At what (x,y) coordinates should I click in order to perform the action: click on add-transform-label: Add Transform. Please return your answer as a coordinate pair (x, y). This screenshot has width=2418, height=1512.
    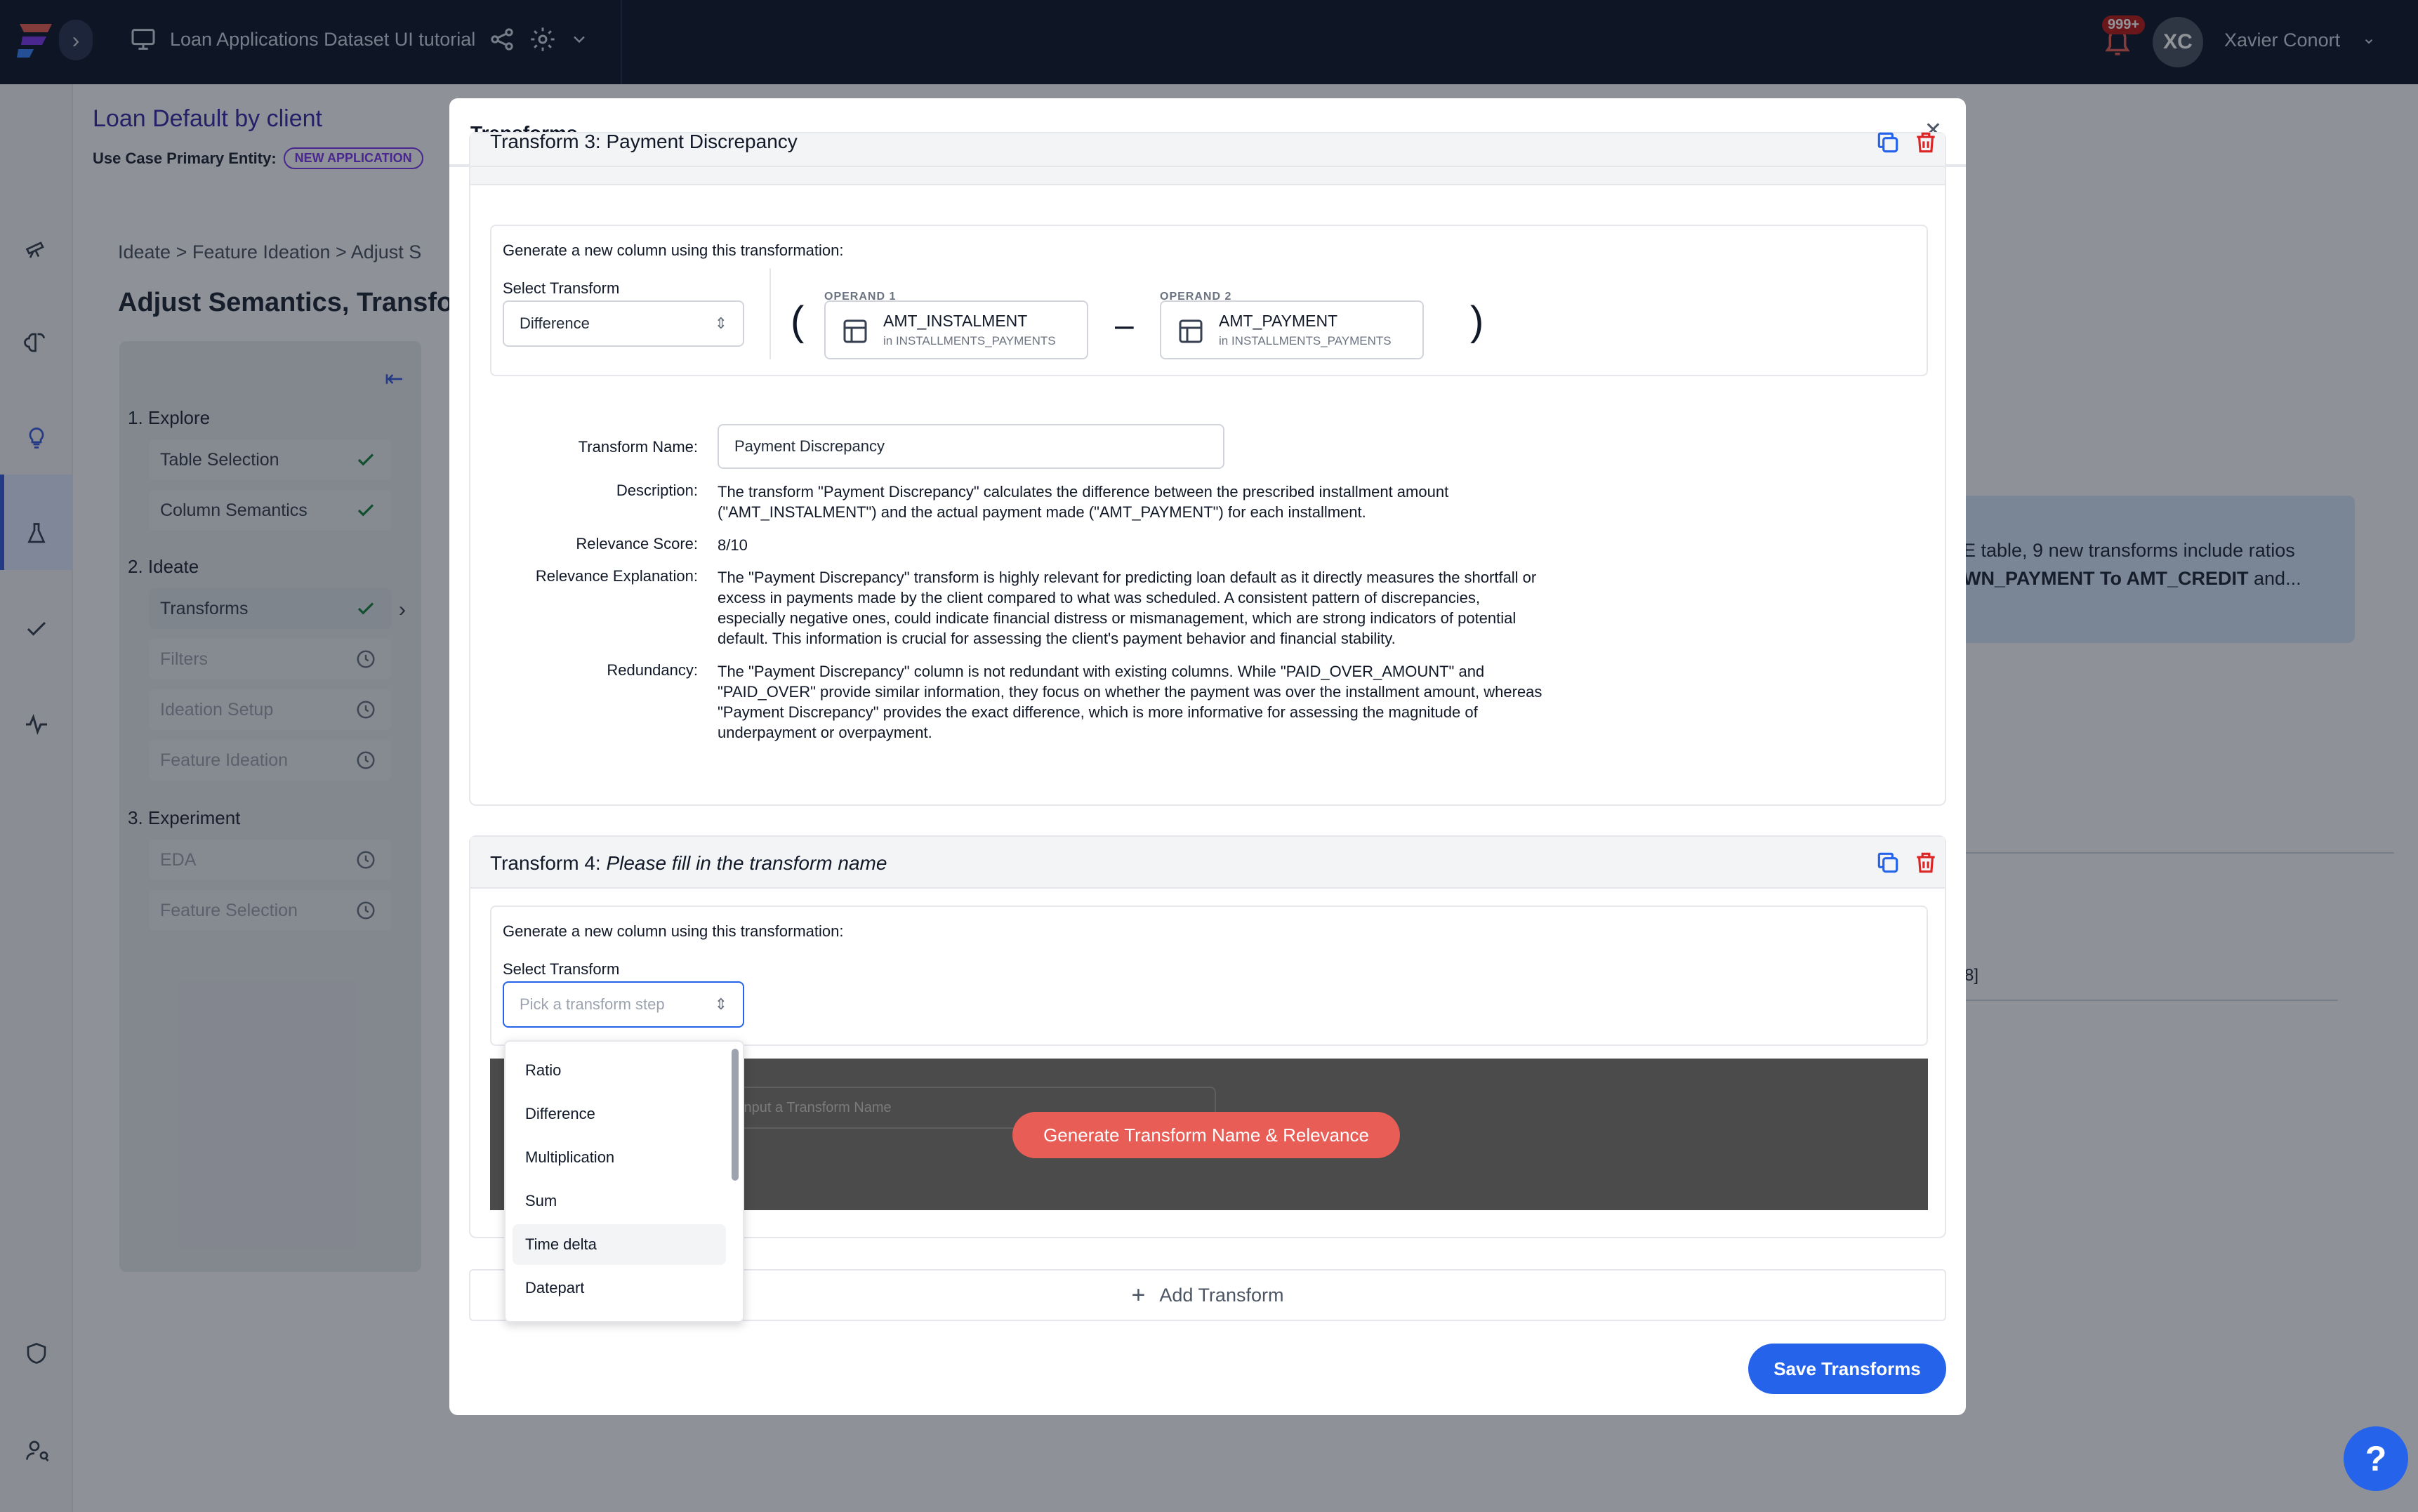
    Looking at the image, I should click on (1221, 1295).